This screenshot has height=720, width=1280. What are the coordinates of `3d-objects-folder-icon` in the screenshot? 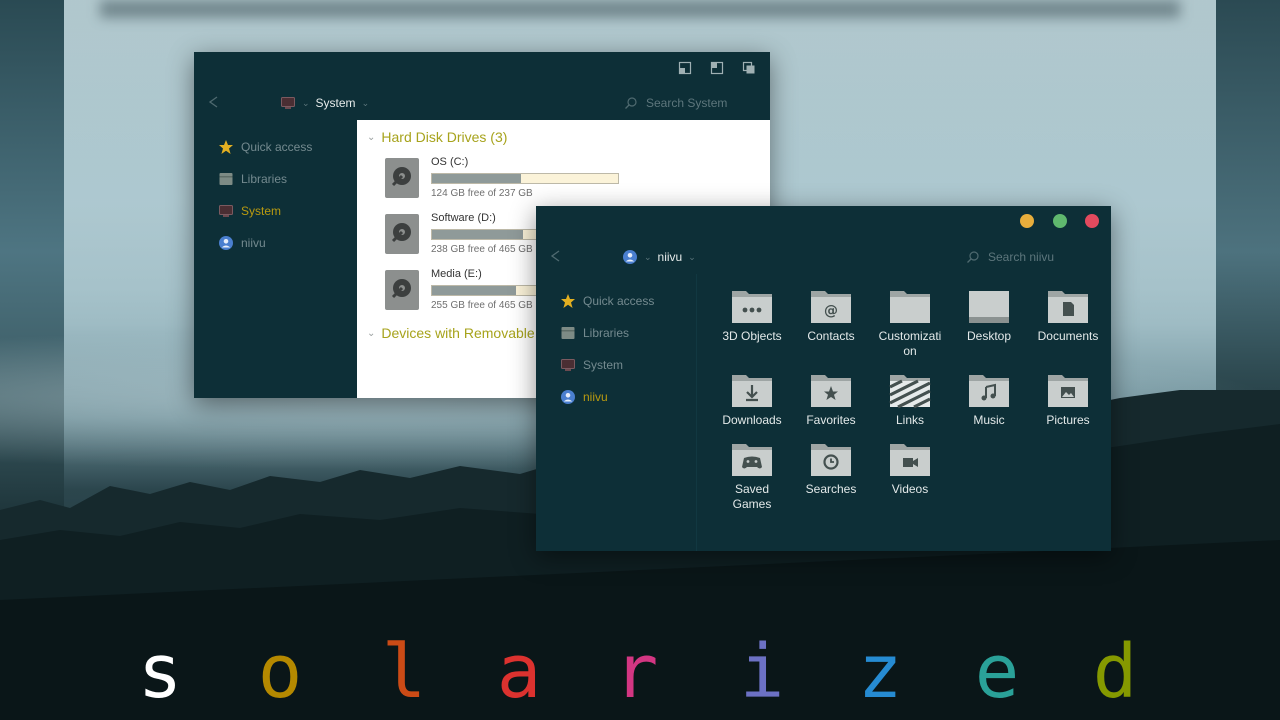 It's located at (752, 307).